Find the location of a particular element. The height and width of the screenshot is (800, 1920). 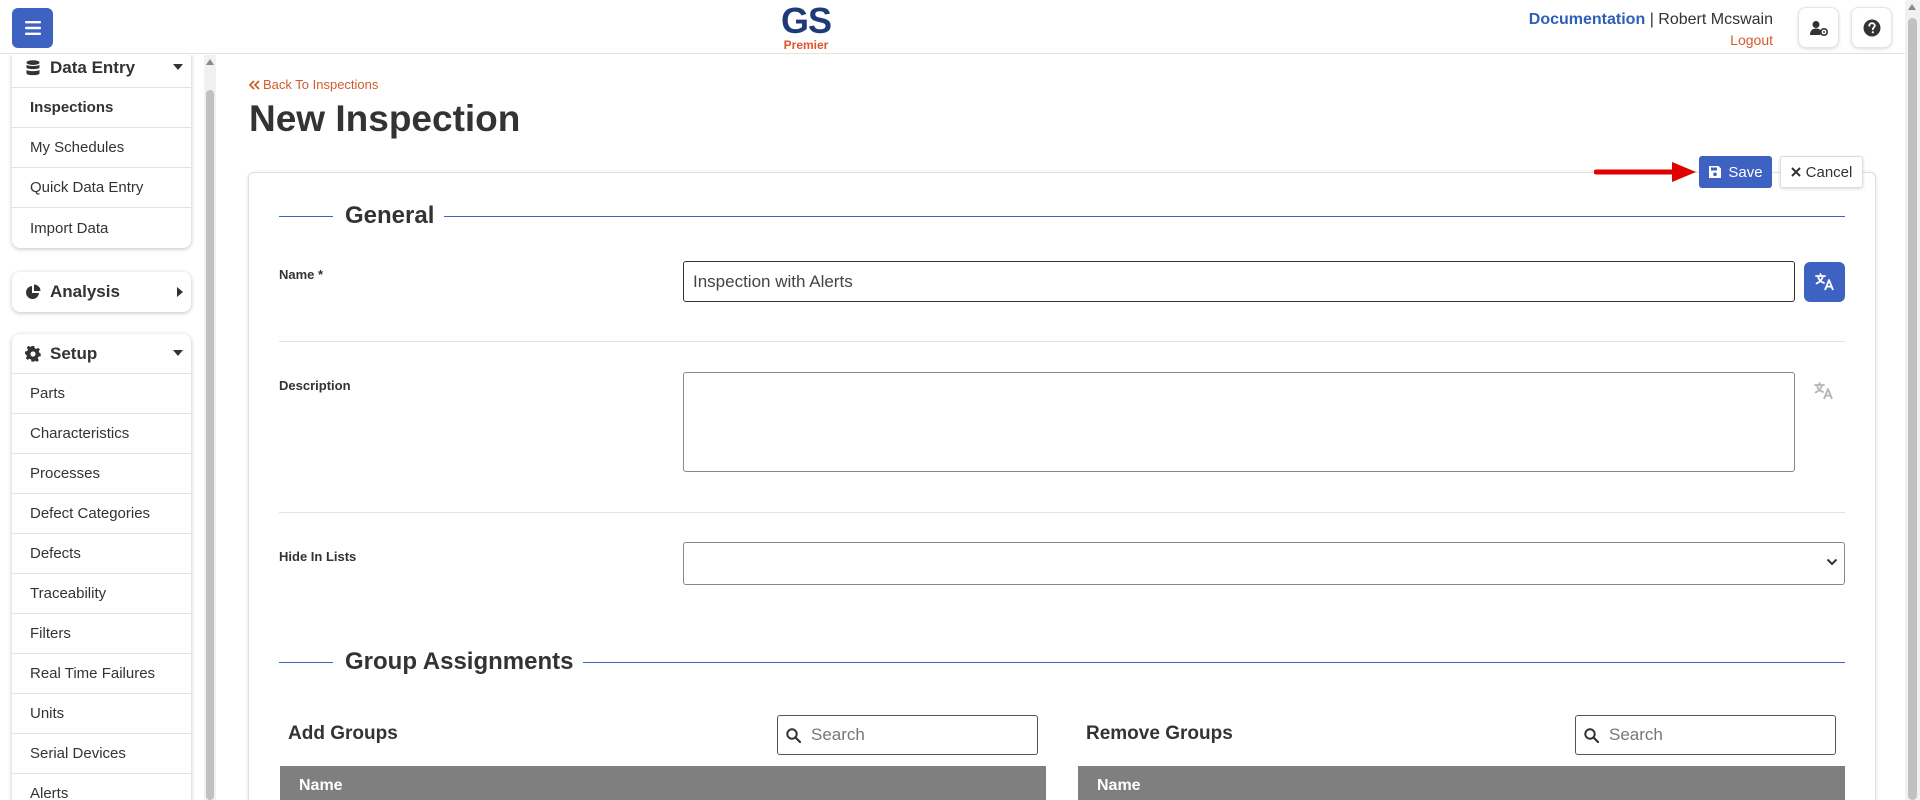

section-title: Group Assignments is located at coordinates (459, 661).